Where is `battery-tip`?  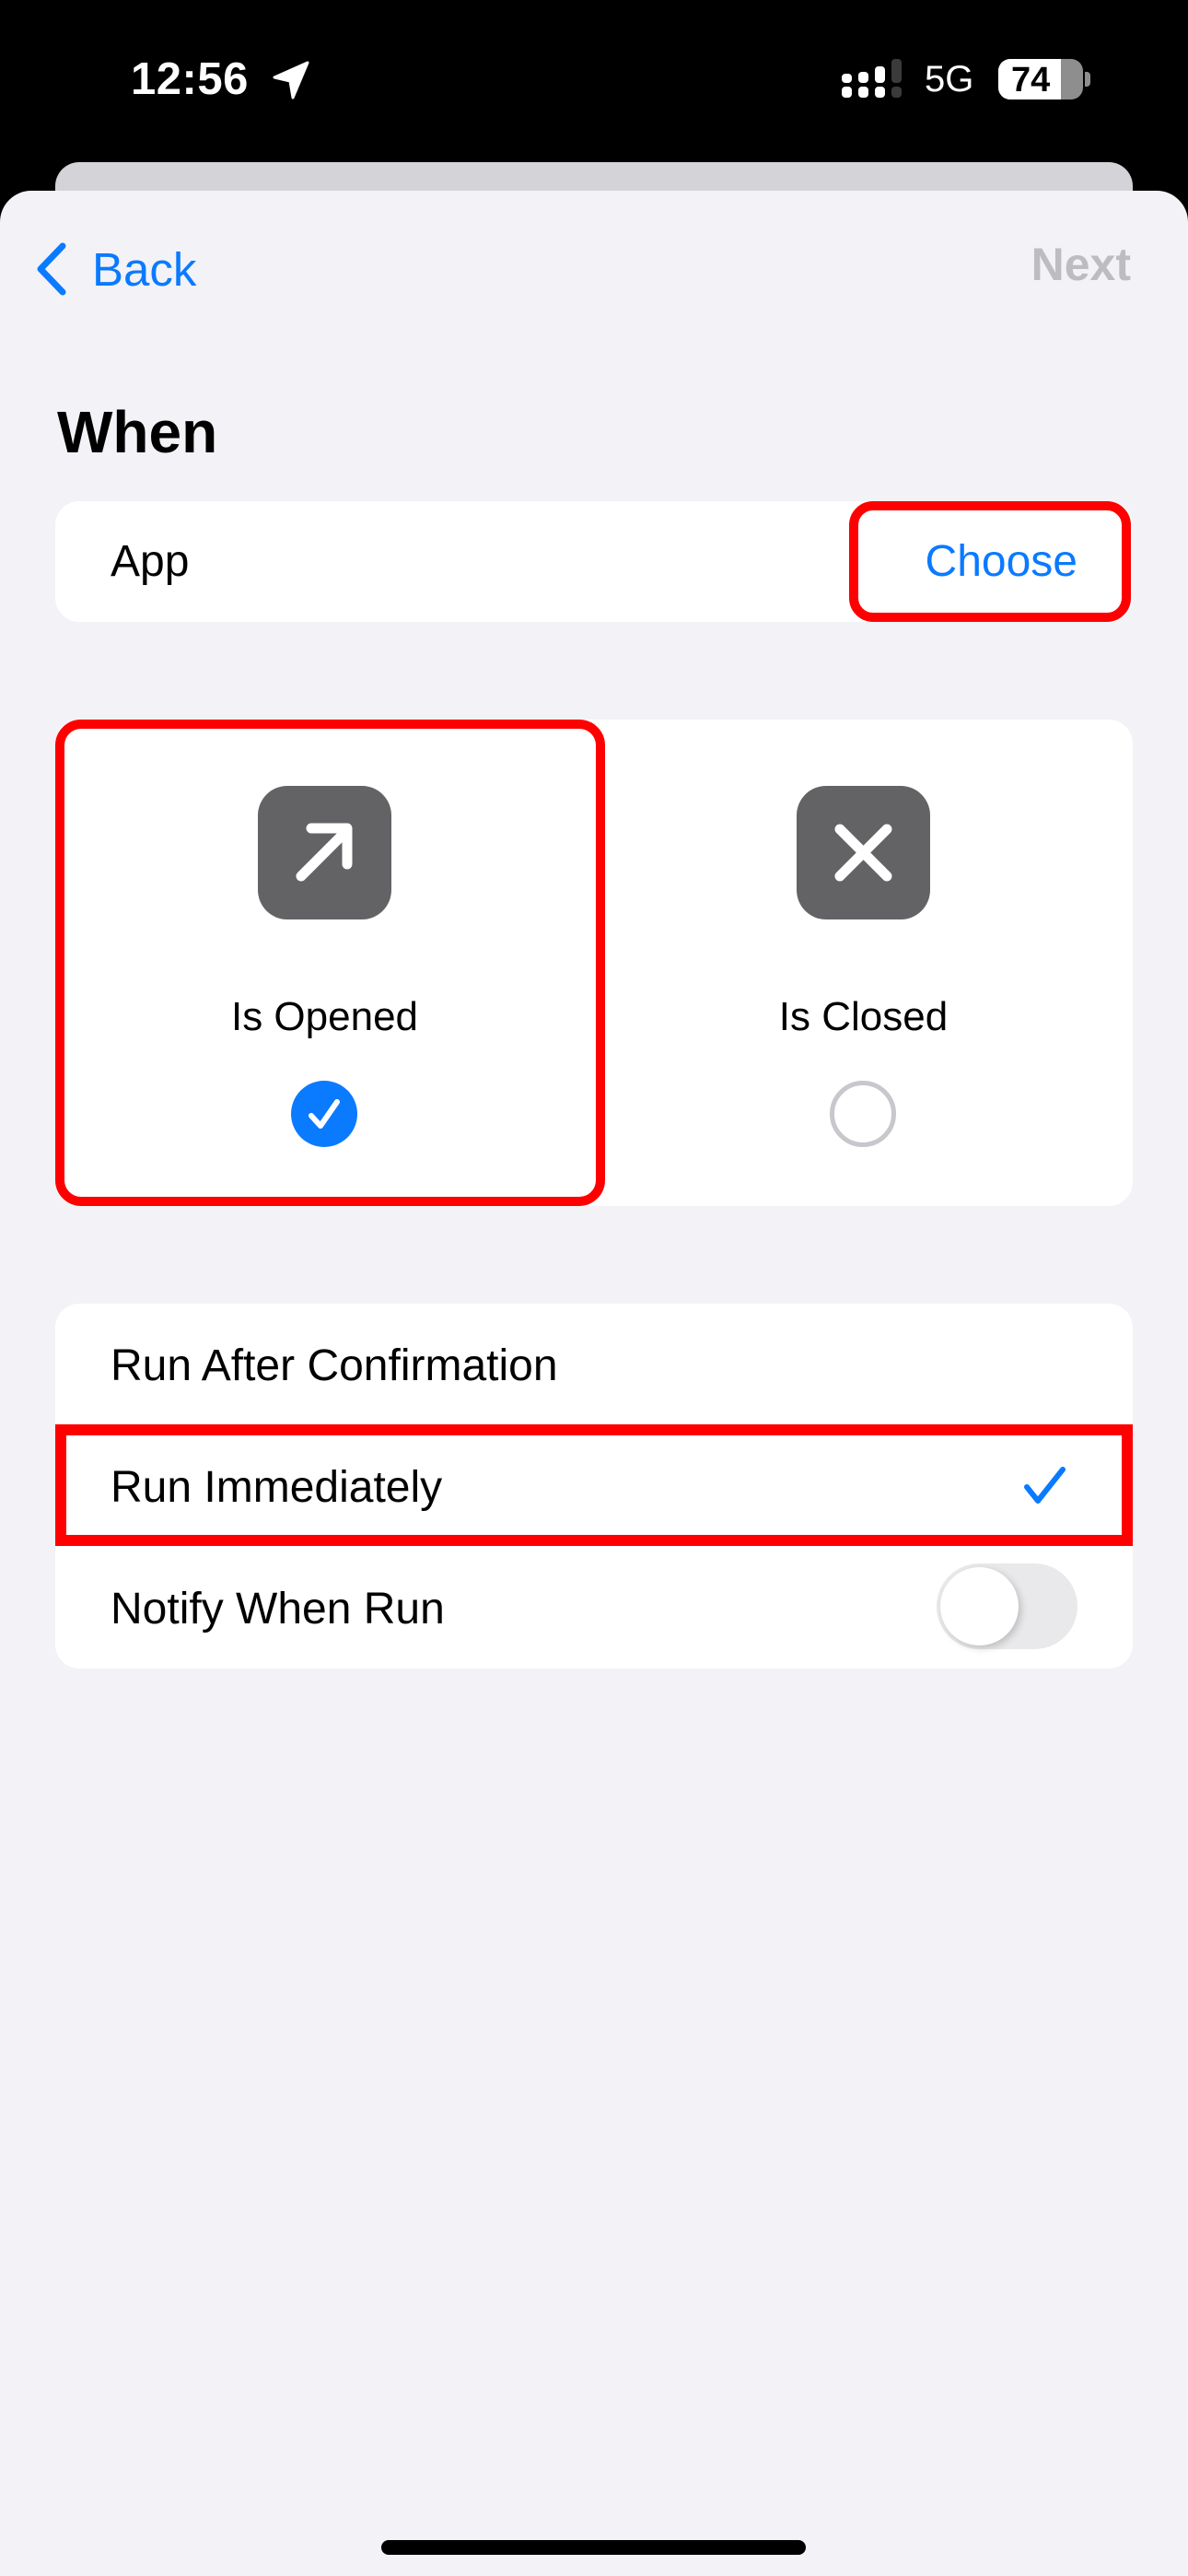
battery-tip is located at coordinates (1087, 79).